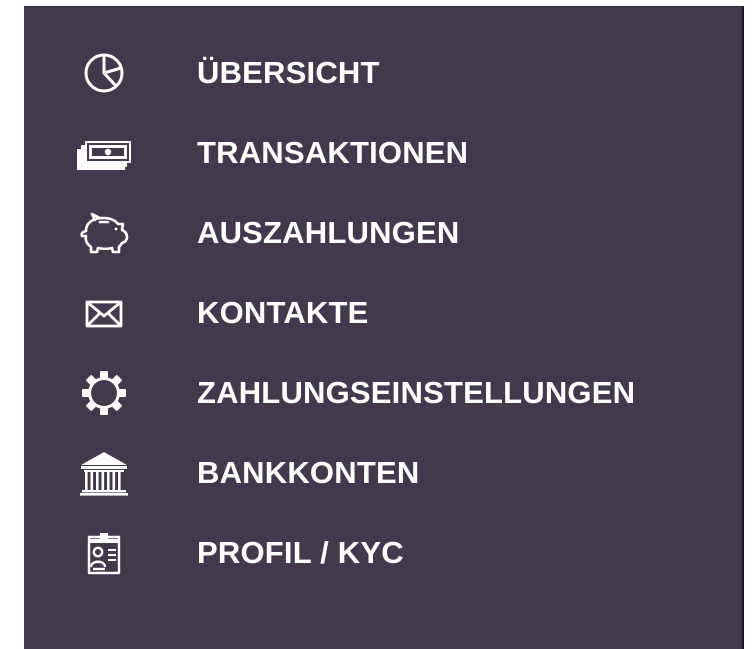 The image size is (752, 649). I want to click on sidebar-item-transaktionen: TRANSAKTIONEN, so click(383, 153).